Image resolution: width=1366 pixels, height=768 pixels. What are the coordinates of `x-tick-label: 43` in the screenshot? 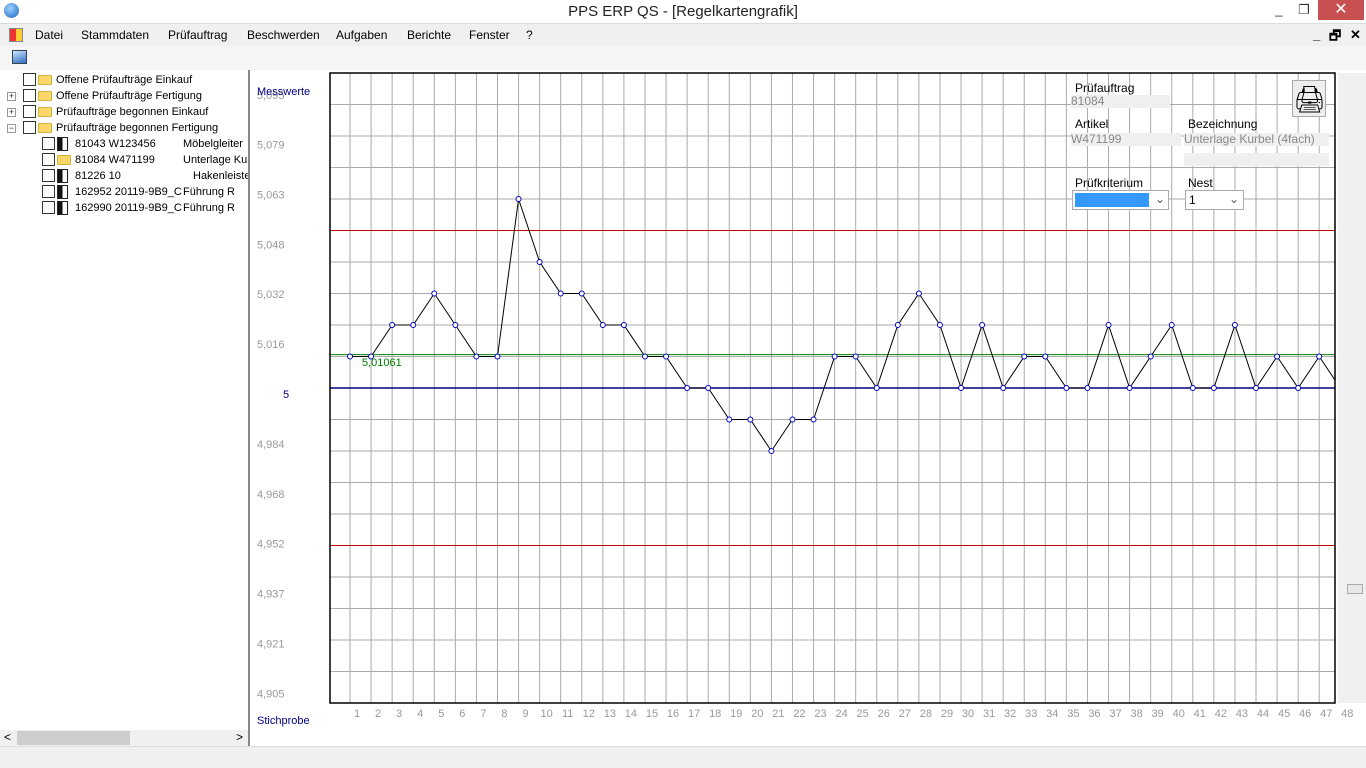 It's located at (1242, 714).